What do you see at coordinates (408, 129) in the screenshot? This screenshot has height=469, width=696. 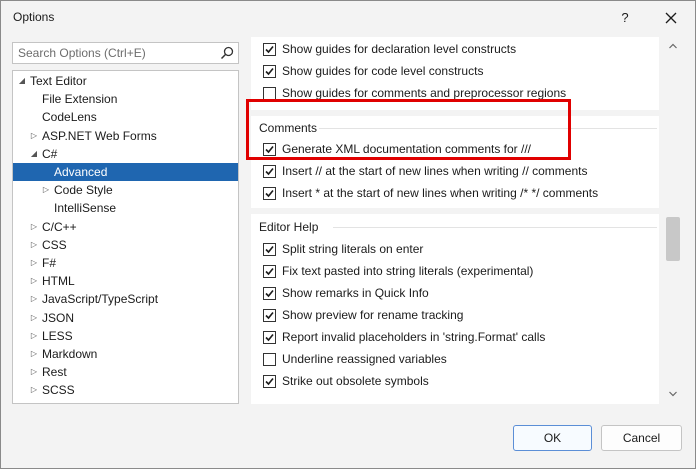 I see `highlight-box` at bounding box center [408, 129].